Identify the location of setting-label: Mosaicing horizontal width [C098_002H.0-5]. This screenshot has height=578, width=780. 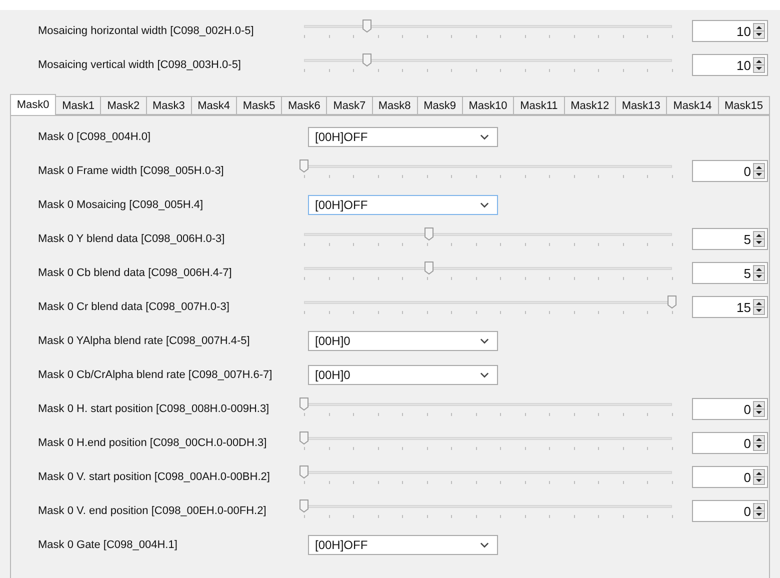
(146, 31).